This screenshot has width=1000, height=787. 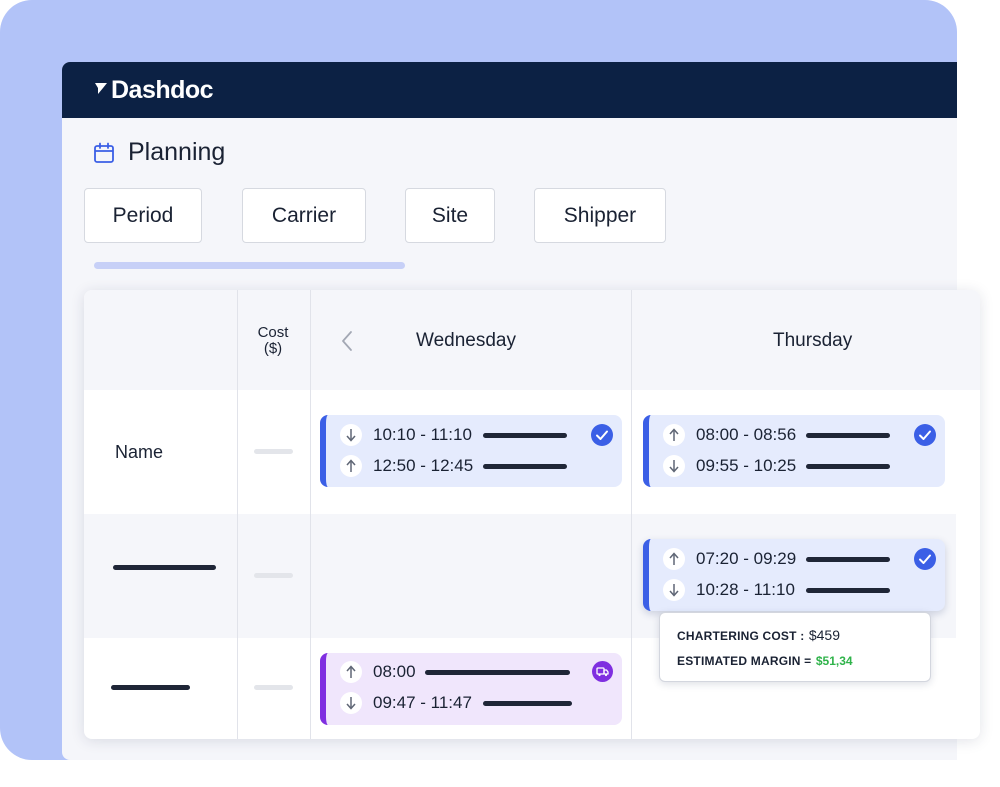 I want to click on page-header: Planning, so click(x=158, y=152).